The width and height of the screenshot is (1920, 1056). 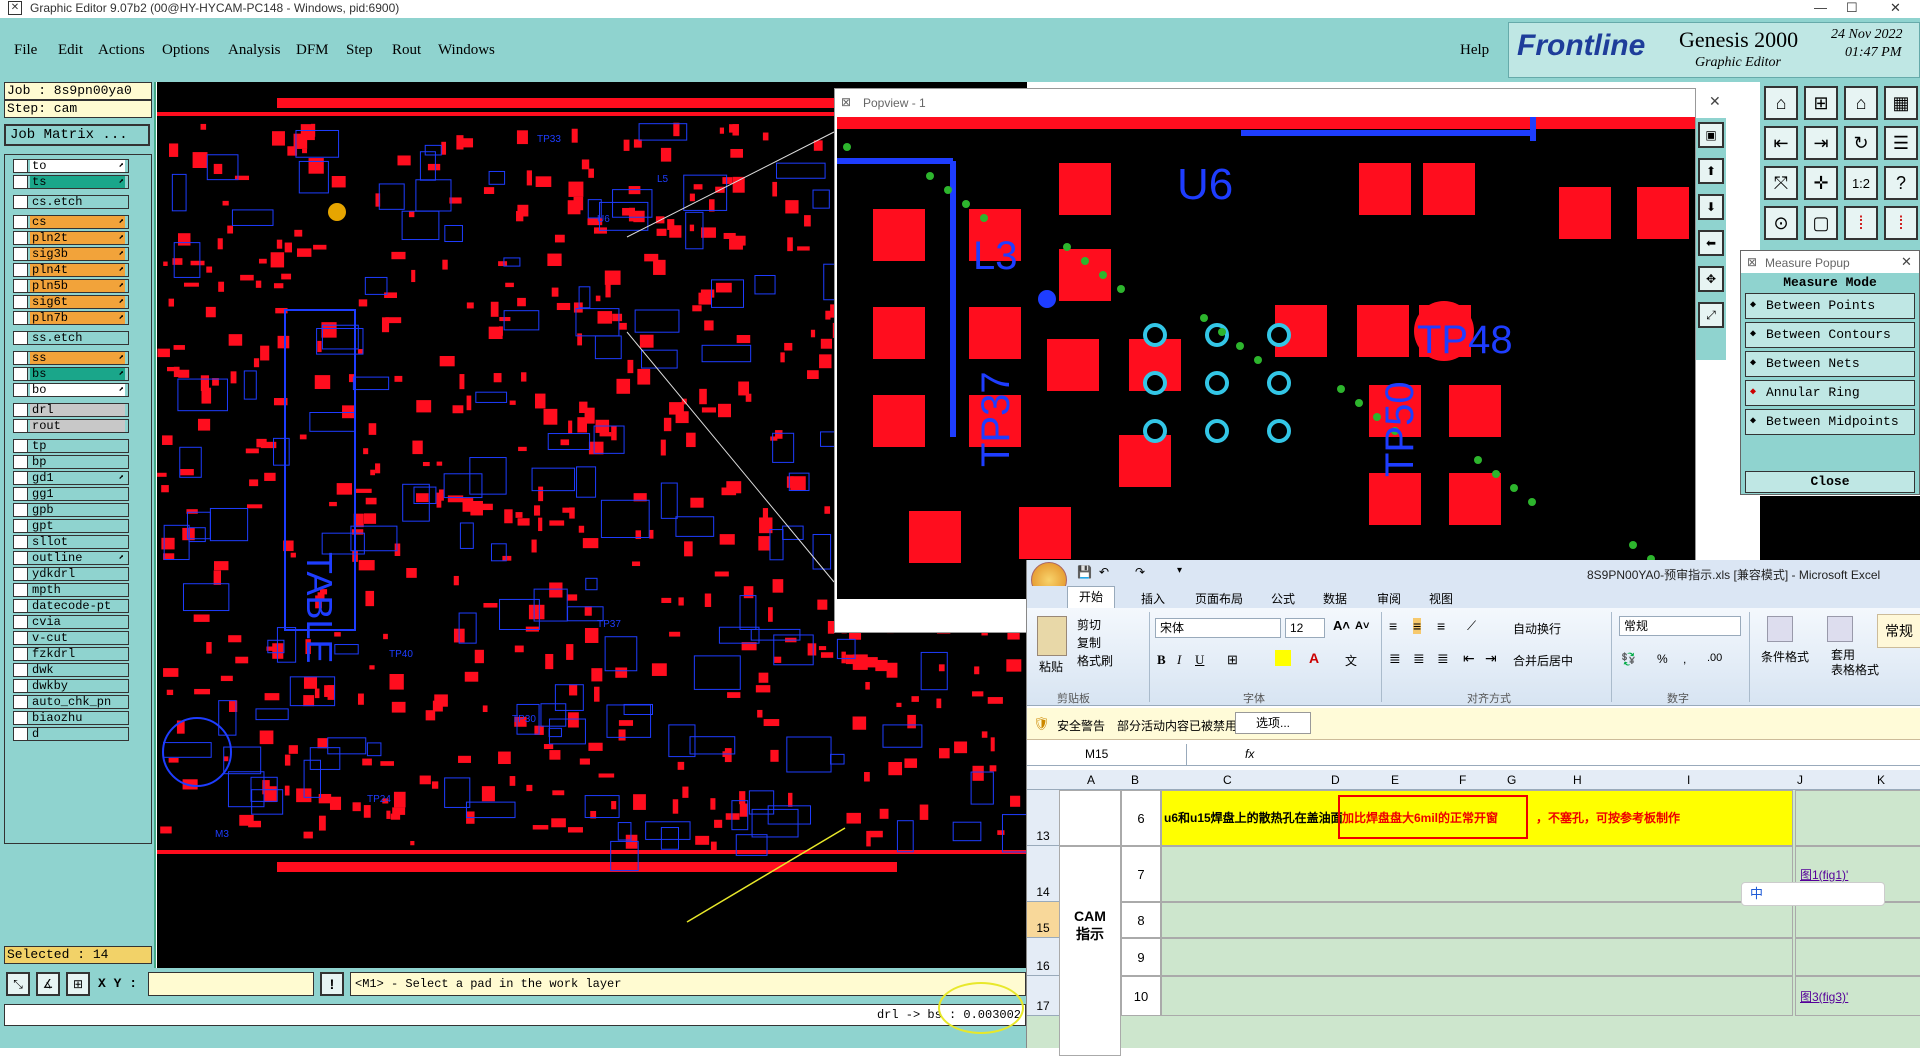 I want to click on wrap-text-button: 自动换行, so click(x=1537, y=628).